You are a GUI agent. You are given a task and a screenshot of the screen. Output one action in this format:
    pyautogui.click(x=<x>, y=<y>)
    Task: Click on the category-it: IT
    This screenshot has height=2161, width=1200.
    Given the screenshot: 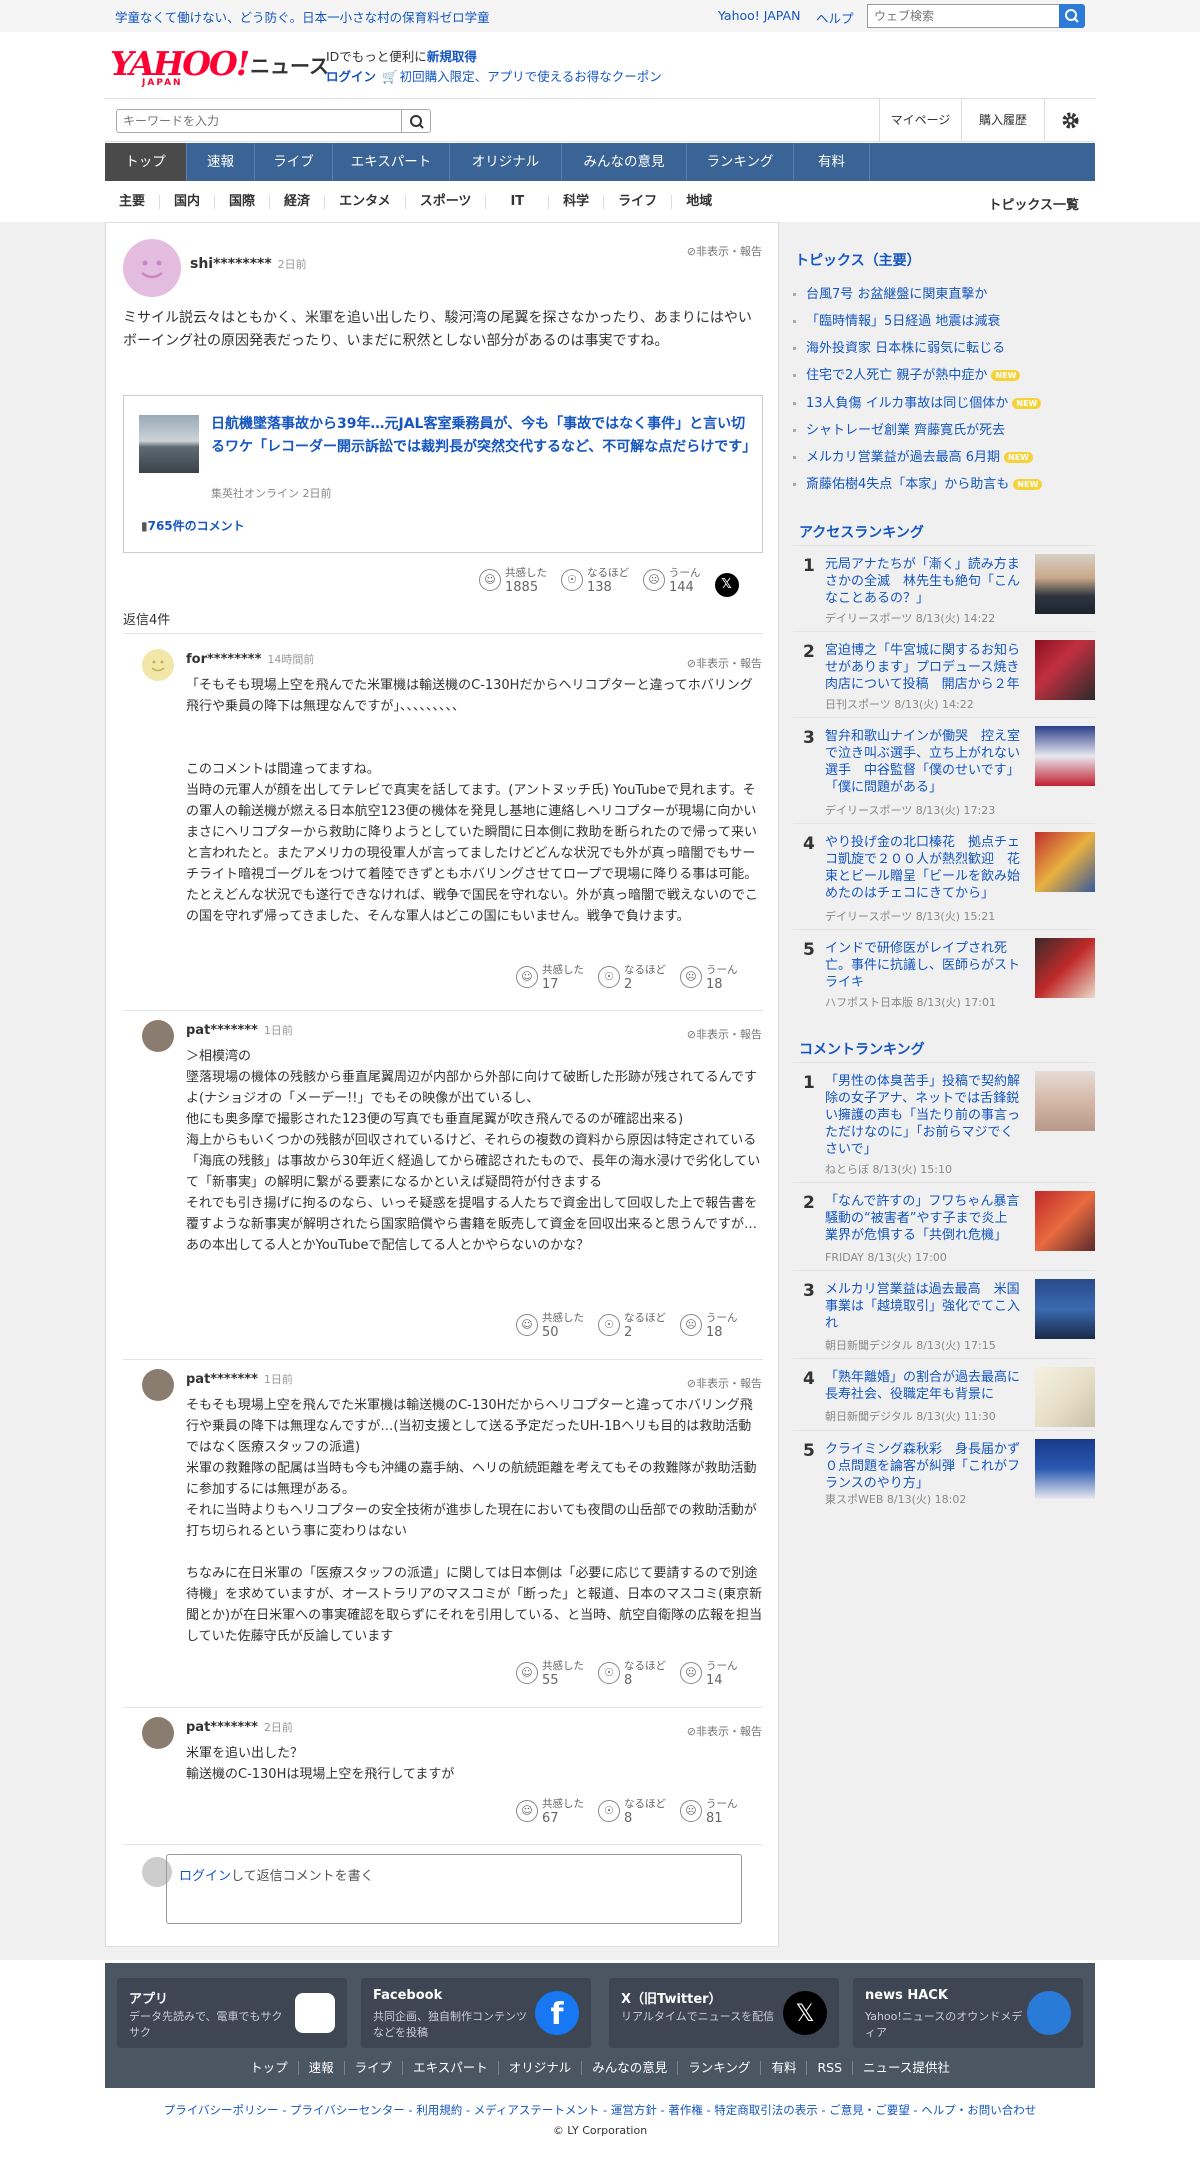 What is the action you would take?
    pyautogui.click(x=518, y=202)
    